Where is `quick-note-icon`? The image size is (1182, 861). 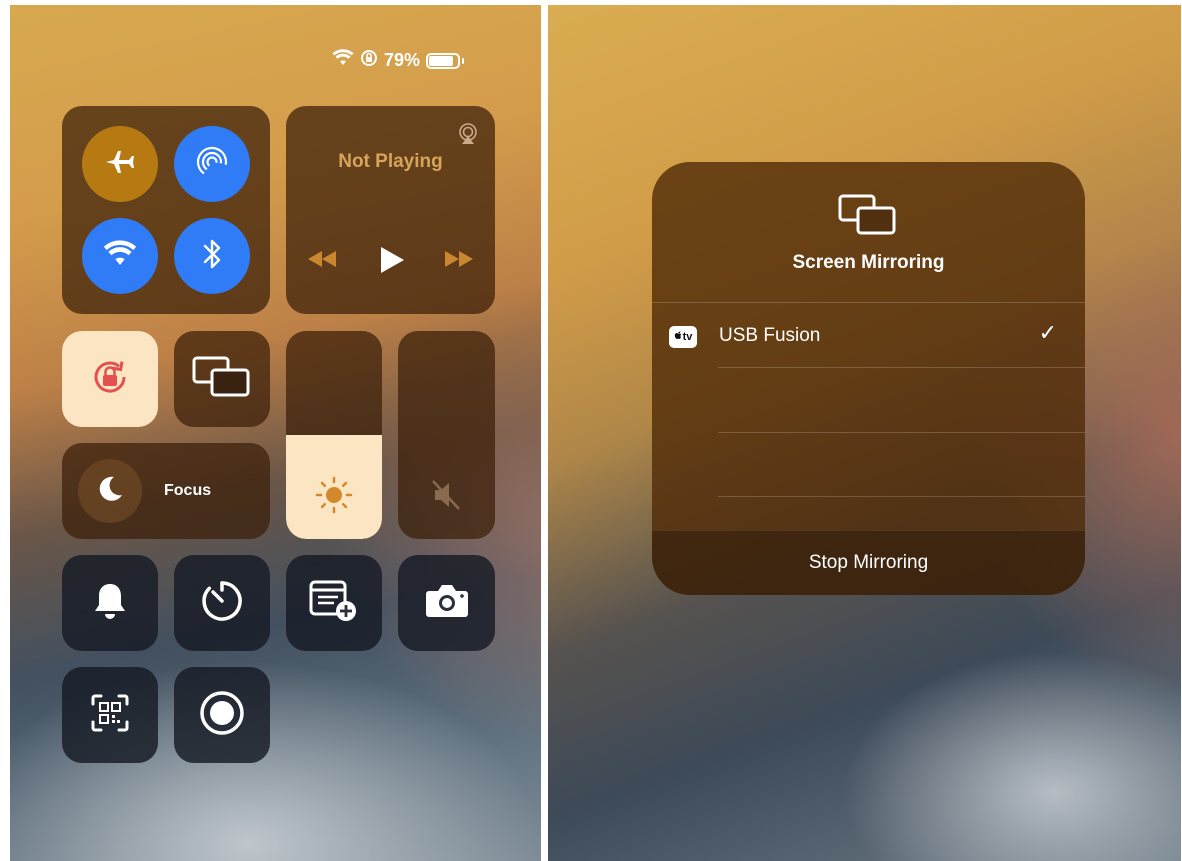
quick-note-icon is located at coordinates (334, 603).